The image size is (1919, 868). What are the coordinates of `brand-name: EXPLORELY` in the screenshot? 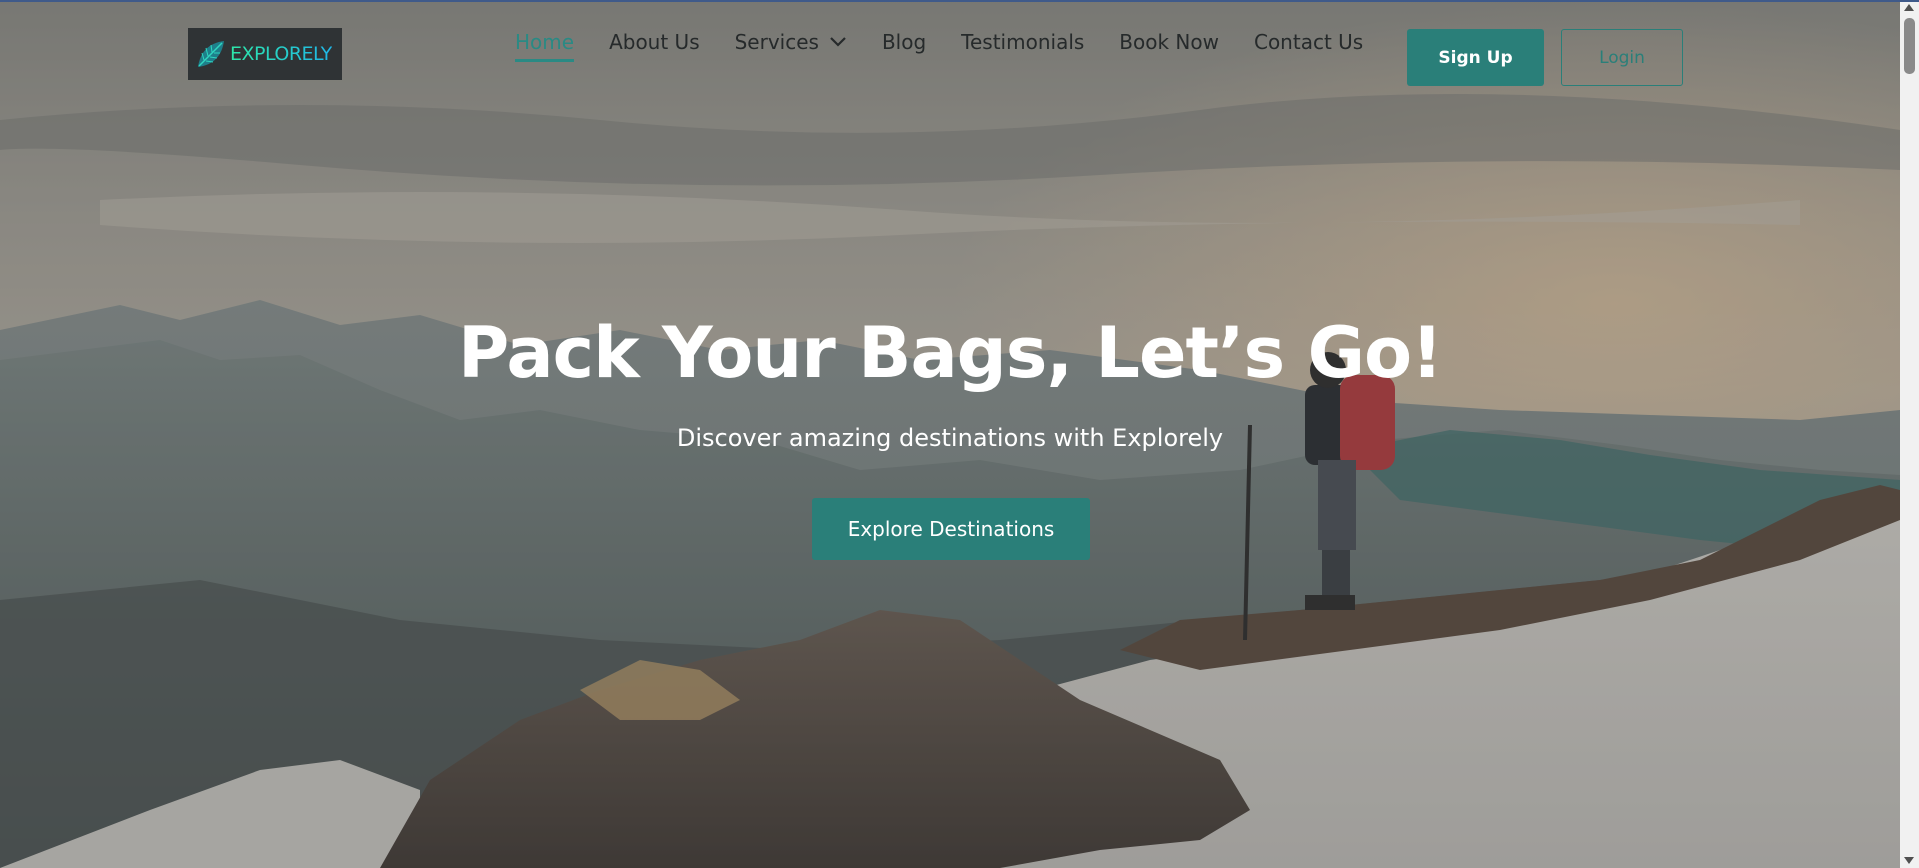 It's located at (281, 54).